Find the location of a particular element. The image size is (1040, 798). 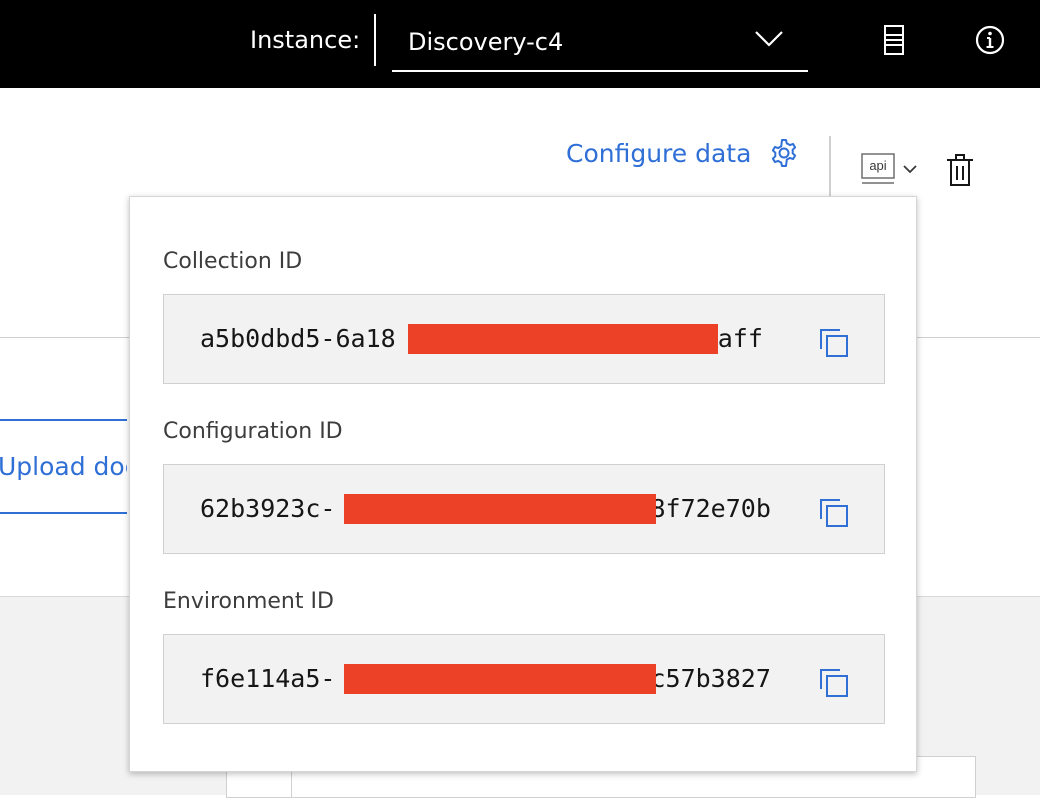

gear-icon is located at coordinates (784, 153).